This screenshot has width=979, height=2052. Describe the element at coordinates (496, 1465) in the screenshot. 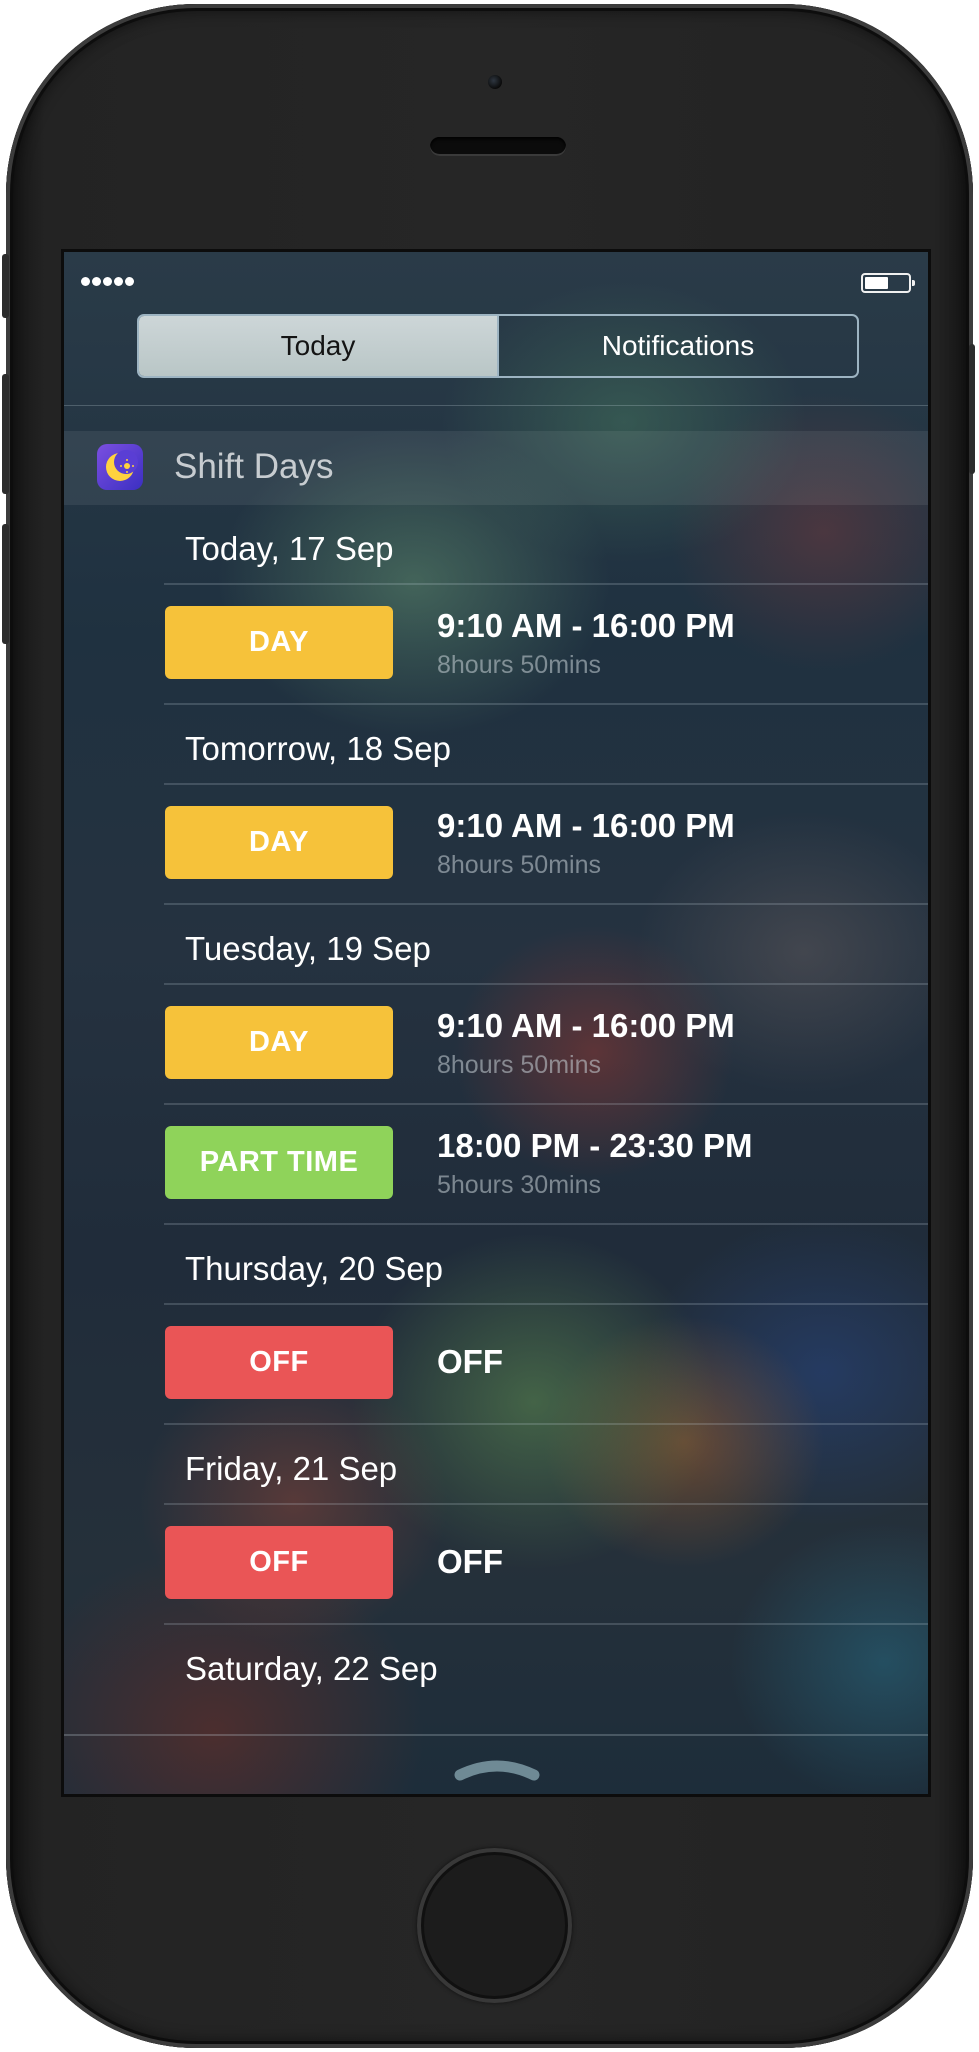

I see `day-header: Friday, 21 Sep` at that location.